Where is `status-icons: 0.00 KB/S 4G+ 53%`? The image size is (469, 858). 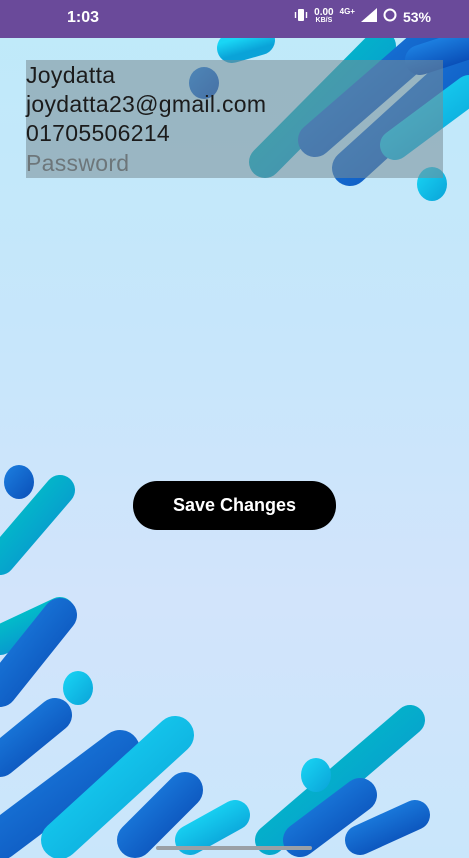 status-icons: 0.00 KB/S 4G+ 53% is located at coordinates (362, 15).